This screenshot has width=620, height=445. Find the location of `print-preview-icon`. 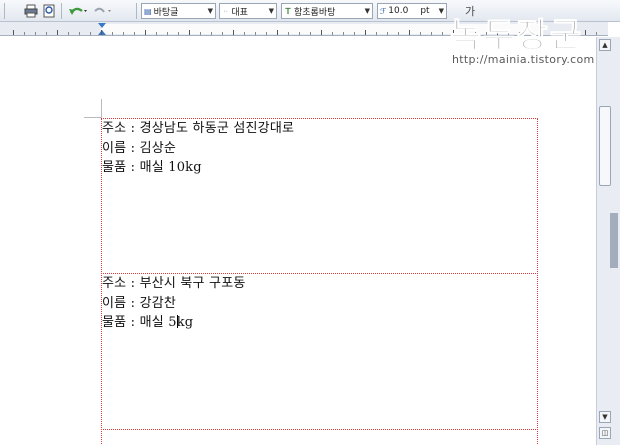

print-preview-icon is located at coordinates (49, 11).